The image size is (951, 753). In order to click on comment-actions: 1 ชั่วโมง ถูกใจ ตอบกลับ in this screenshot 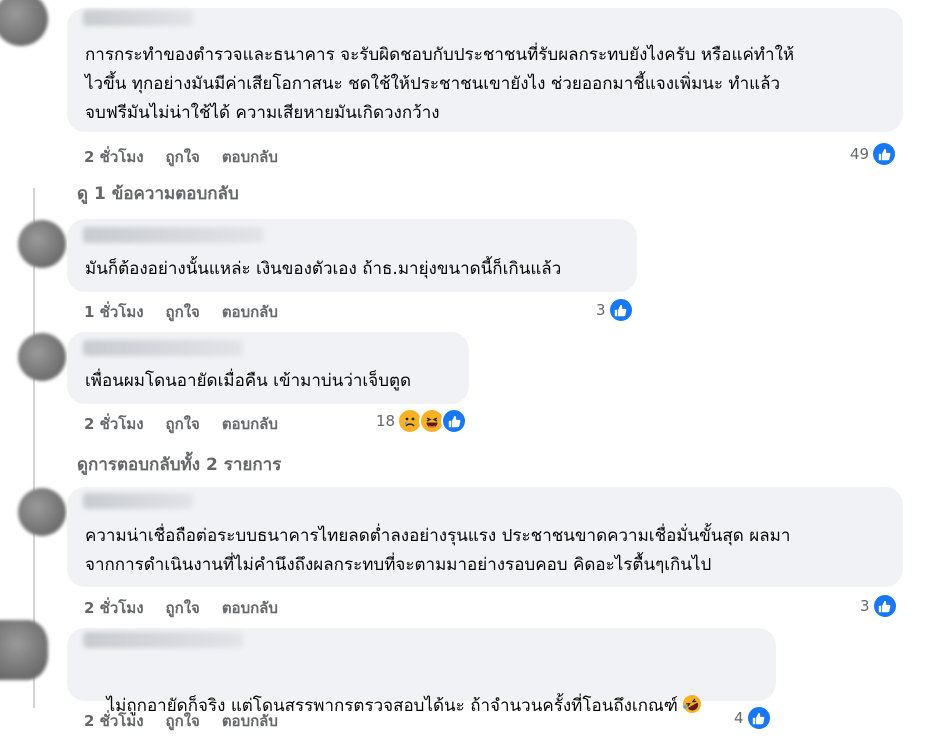, I will do `click(181, 312)`.